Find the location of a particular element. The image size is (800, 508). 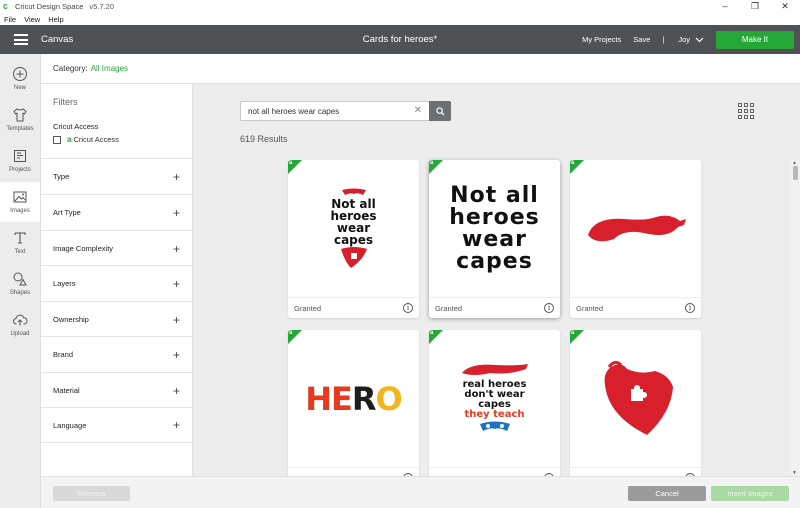

category-label: Category: is located at coordinates (70, 68).